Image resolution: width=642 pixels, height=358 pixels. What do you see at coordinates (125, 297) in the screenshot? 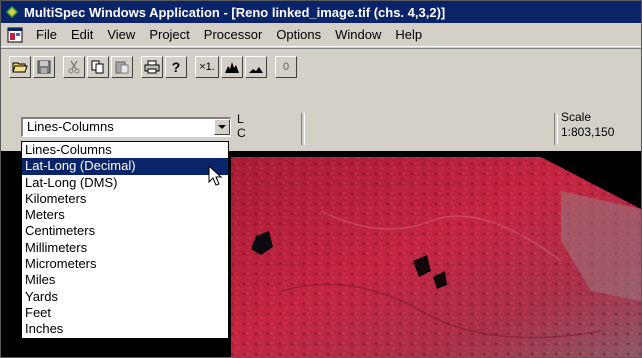
I see `list-item: Yards` at bounding box center [125, 297].